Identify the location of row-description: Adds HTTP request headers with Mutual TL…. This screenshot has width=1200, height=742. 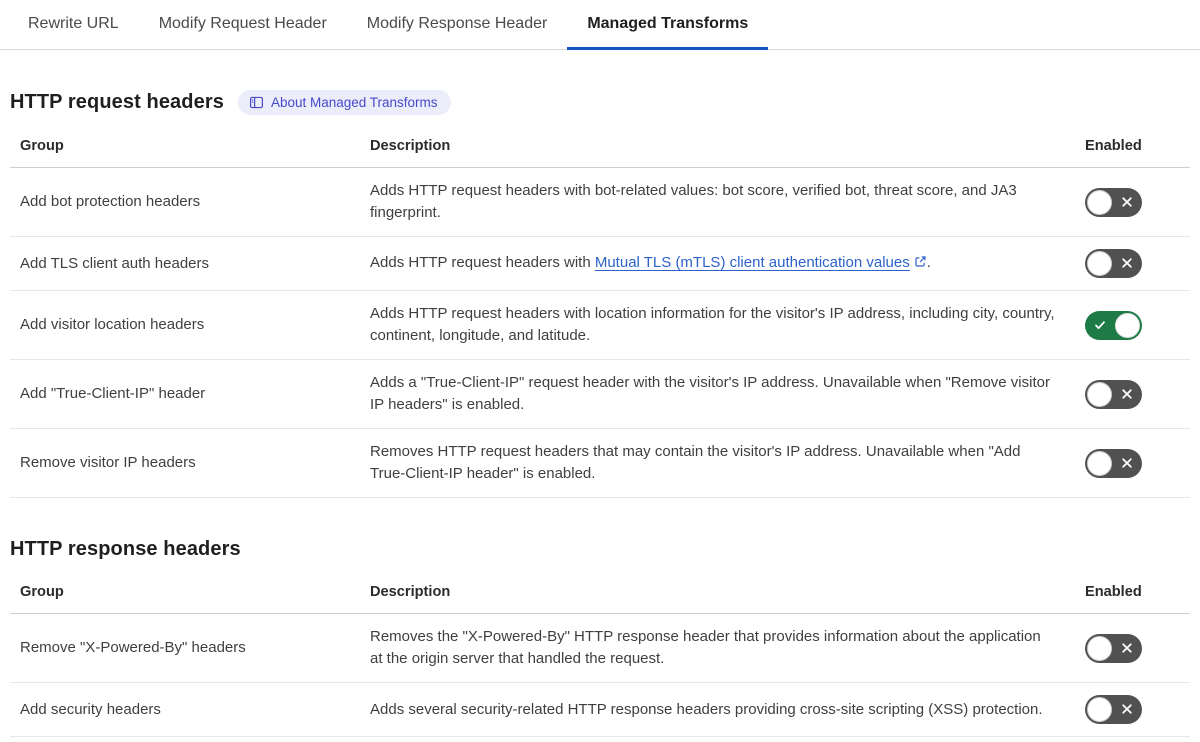
(722, 263).